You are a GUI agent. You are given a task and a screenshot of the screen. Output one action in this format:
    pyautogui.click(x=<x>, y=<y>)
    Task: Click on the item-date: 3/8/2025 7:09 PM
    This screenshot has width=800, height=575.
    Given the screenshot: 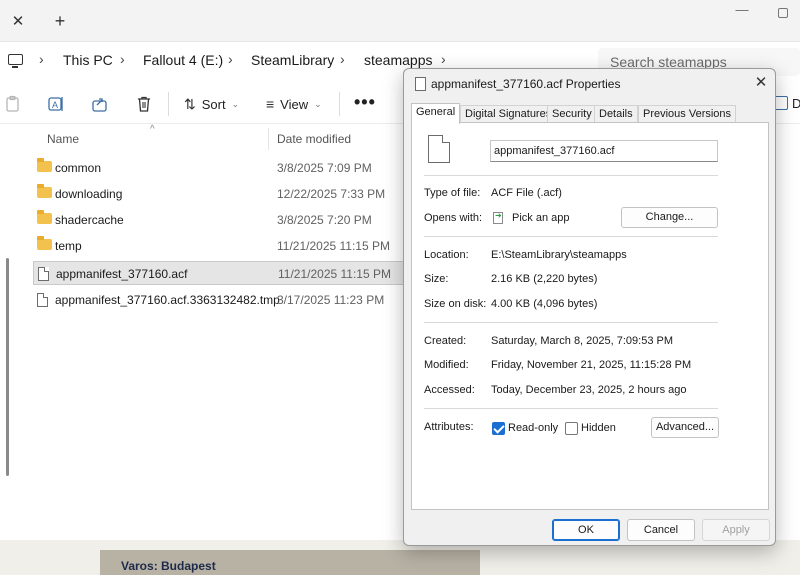 What is the action you would take?
    pyautogui.click(x=324, y=168)
    